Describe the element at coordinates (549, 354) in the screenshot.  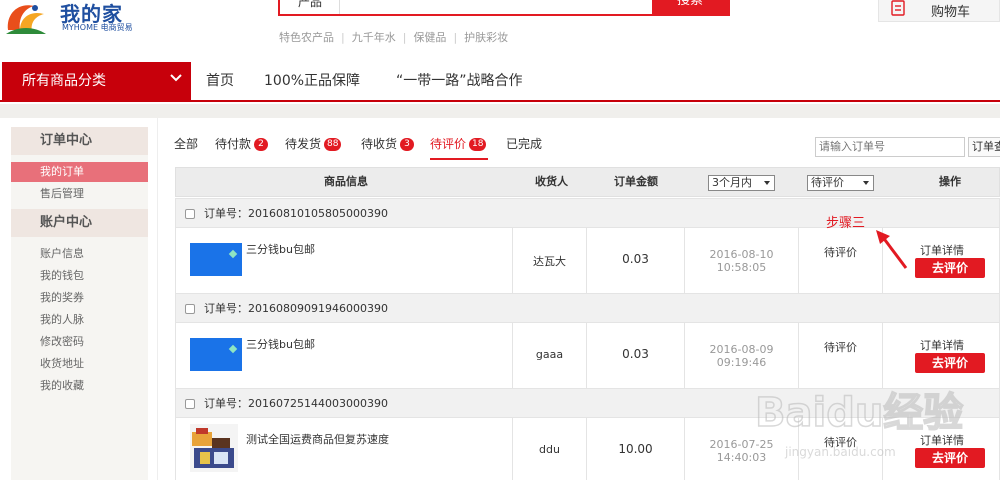
I see `receiver-name: gaaa` at that location.